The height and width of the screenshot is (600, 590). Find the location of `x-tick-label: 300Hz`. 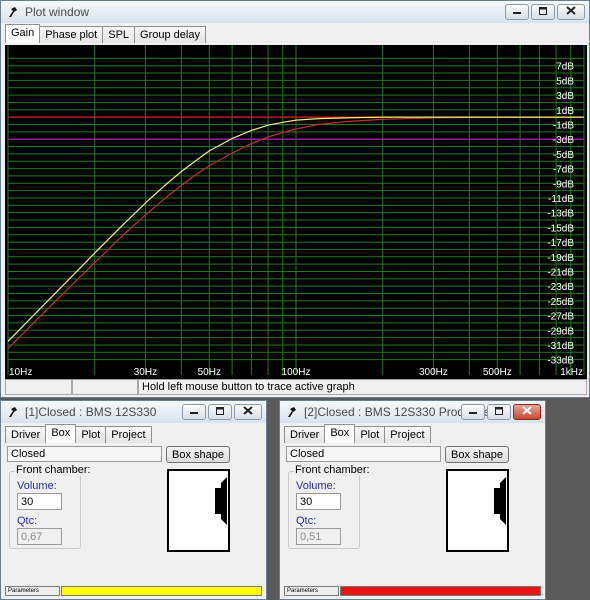

x-tick-label: 300Hz is located at coordinates (433, 372).